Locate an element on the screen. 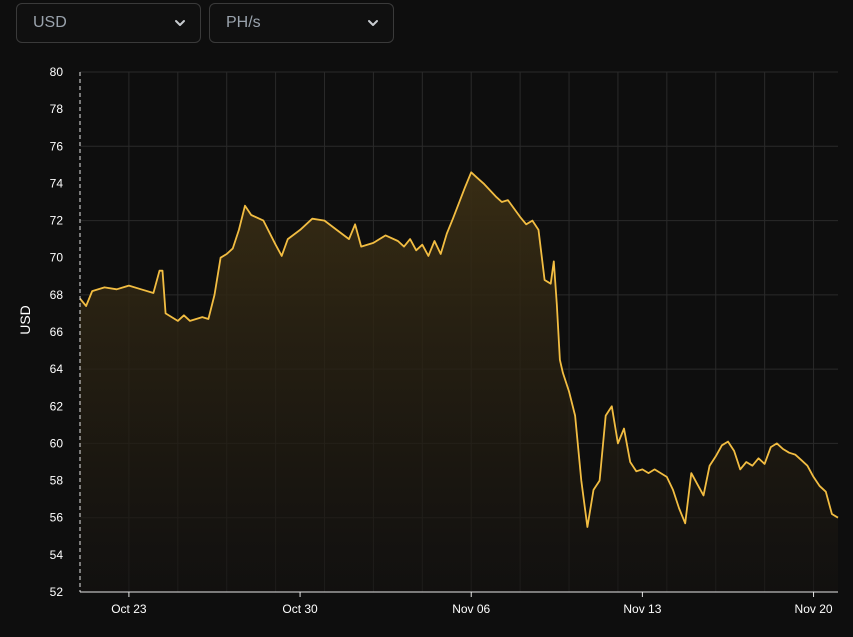 The height and width of the screenshot is (637, 853). x-axis-ticks: Oct 23 Oct 30 Nov 06 Nov 13 Nov 20 is located at coordinates (472, 604).